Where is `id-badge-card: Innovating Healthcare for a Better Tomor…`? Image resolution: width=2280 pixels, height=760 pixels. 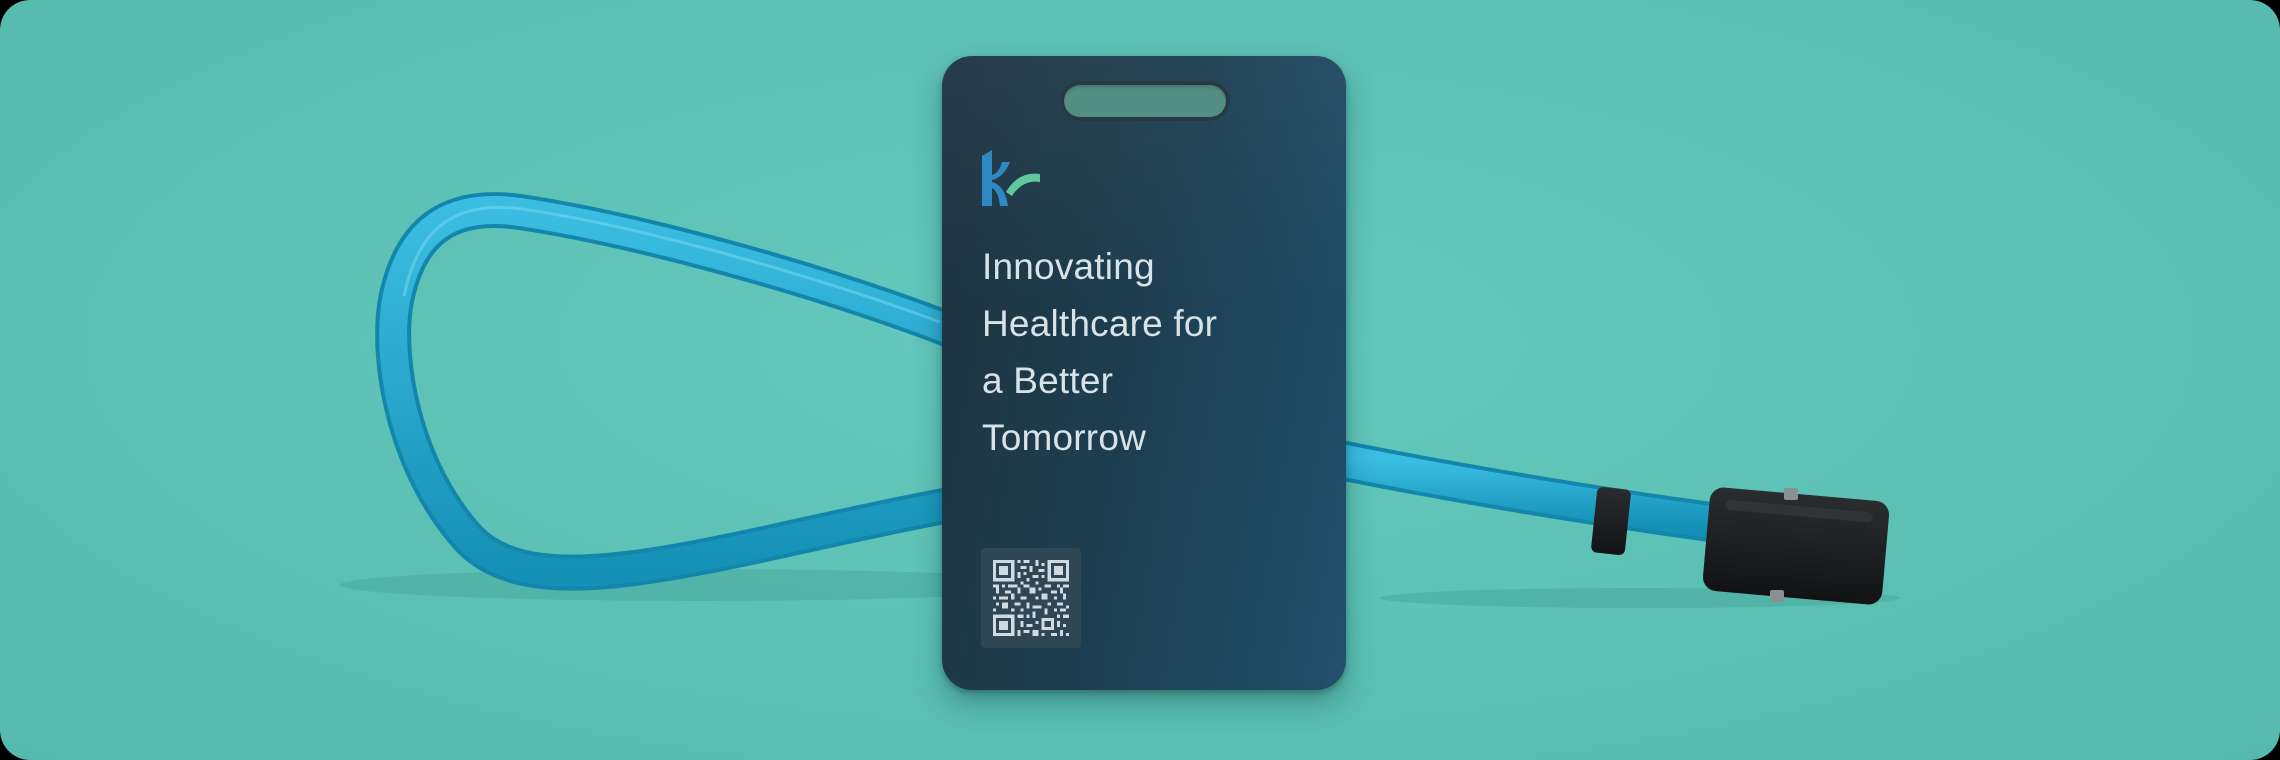
id-badge-card: Innovating Healthcare for a Better Tomor… is located at coordinates (1144, 373).